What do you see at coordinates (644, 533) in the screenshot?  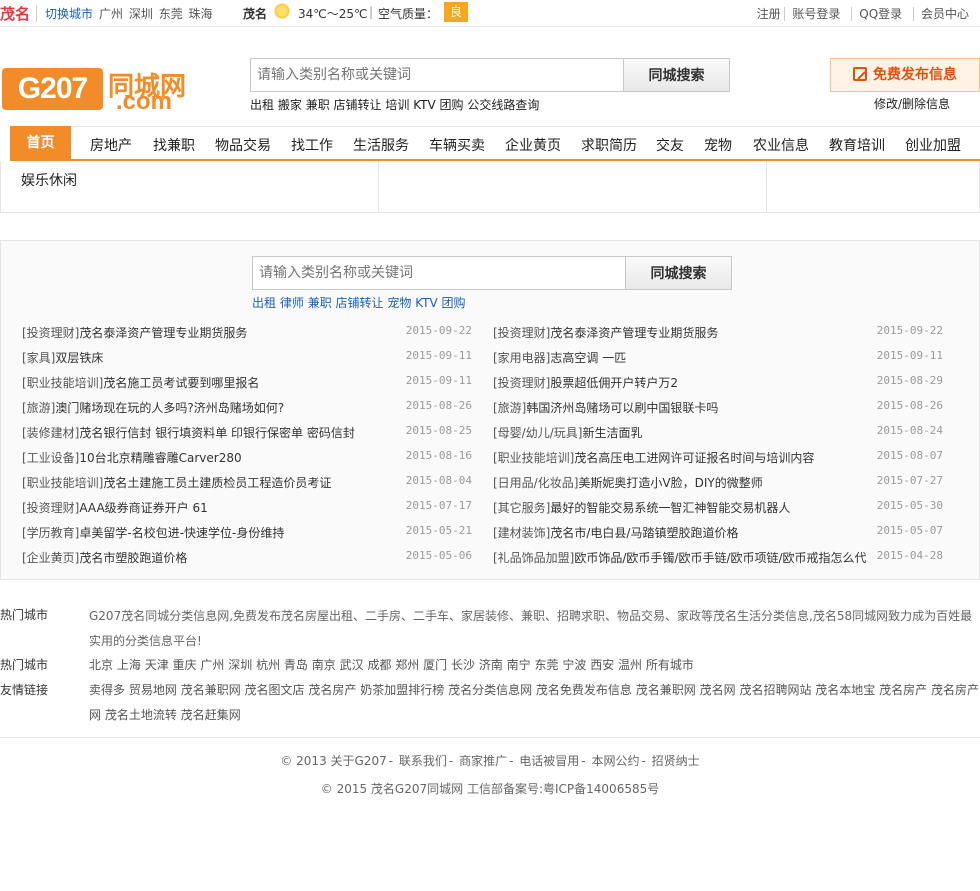 I see `list-title: 茂名市/电白县/马踏镇塑胶跑道价格` at bounding box center [644, 533].